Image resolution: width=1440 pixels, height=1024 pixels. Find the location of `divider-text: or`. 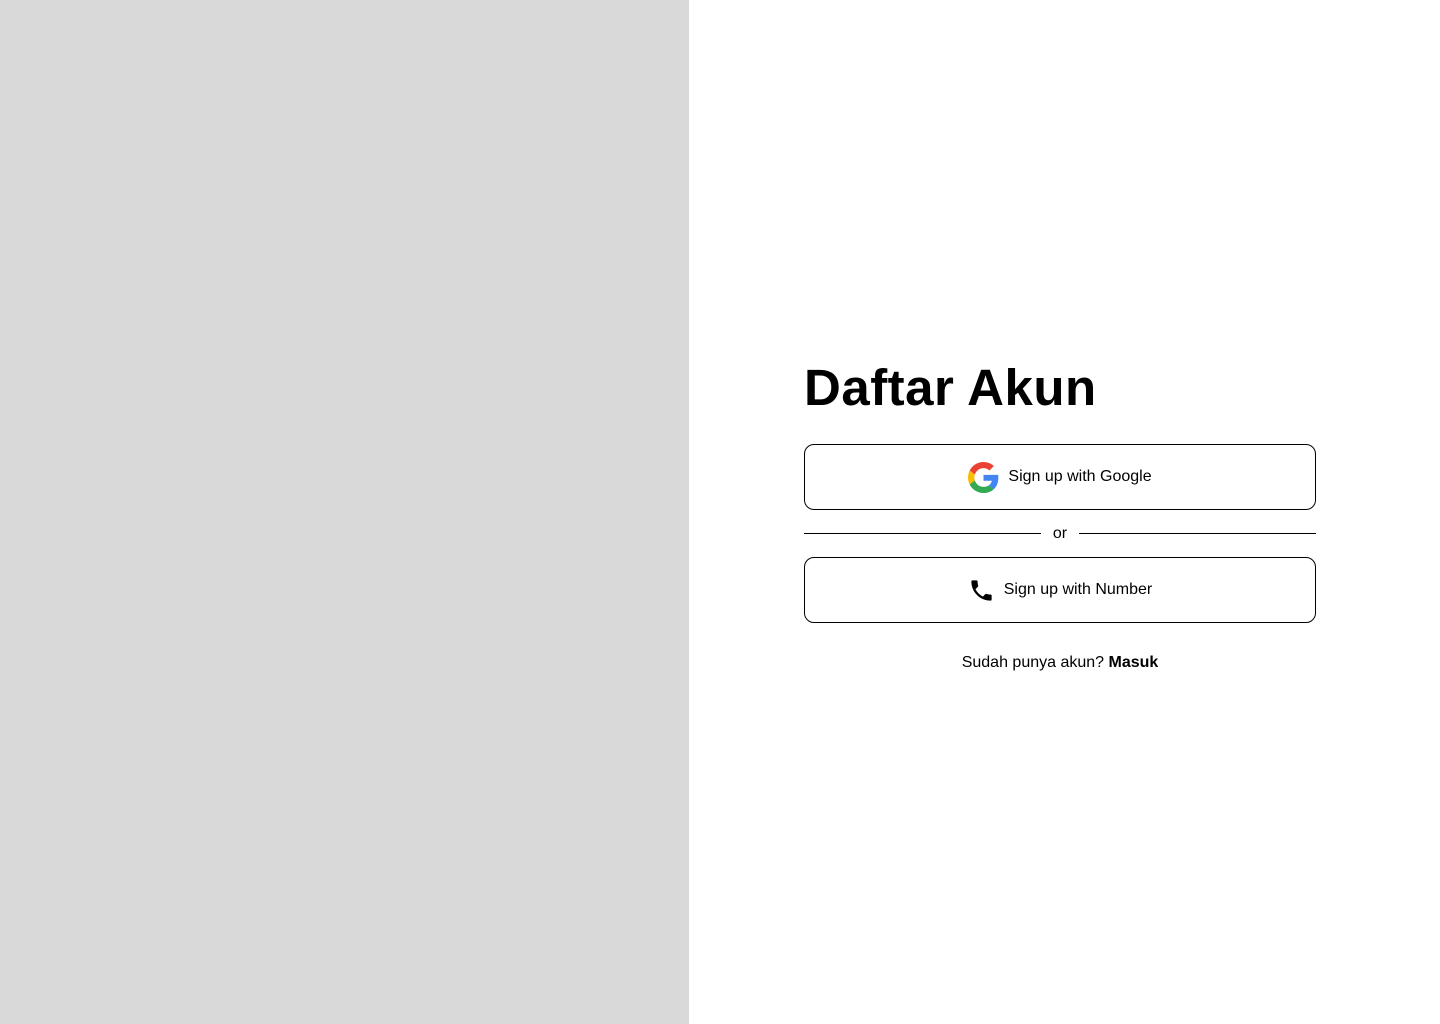

divider-text: or is located at coordinates (1060, 533).